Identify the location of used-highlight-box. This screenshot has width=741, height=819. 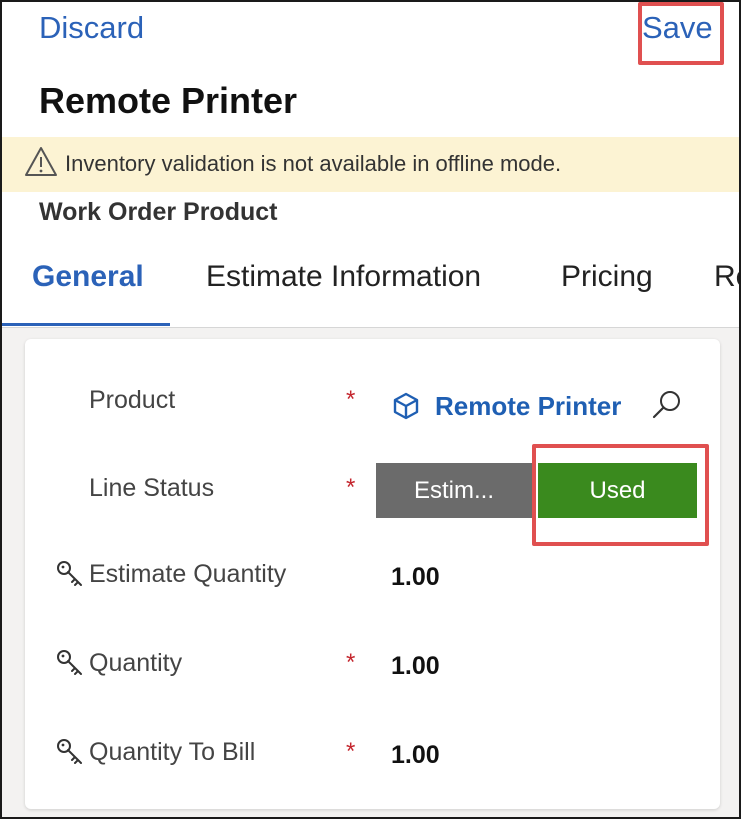
(620, 495).